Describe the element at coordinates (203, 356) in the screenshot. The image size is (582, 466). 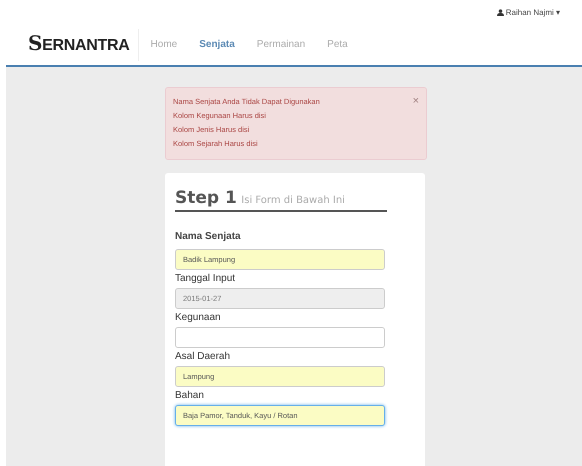
I see `field-label: Asal Daerah` at that location.